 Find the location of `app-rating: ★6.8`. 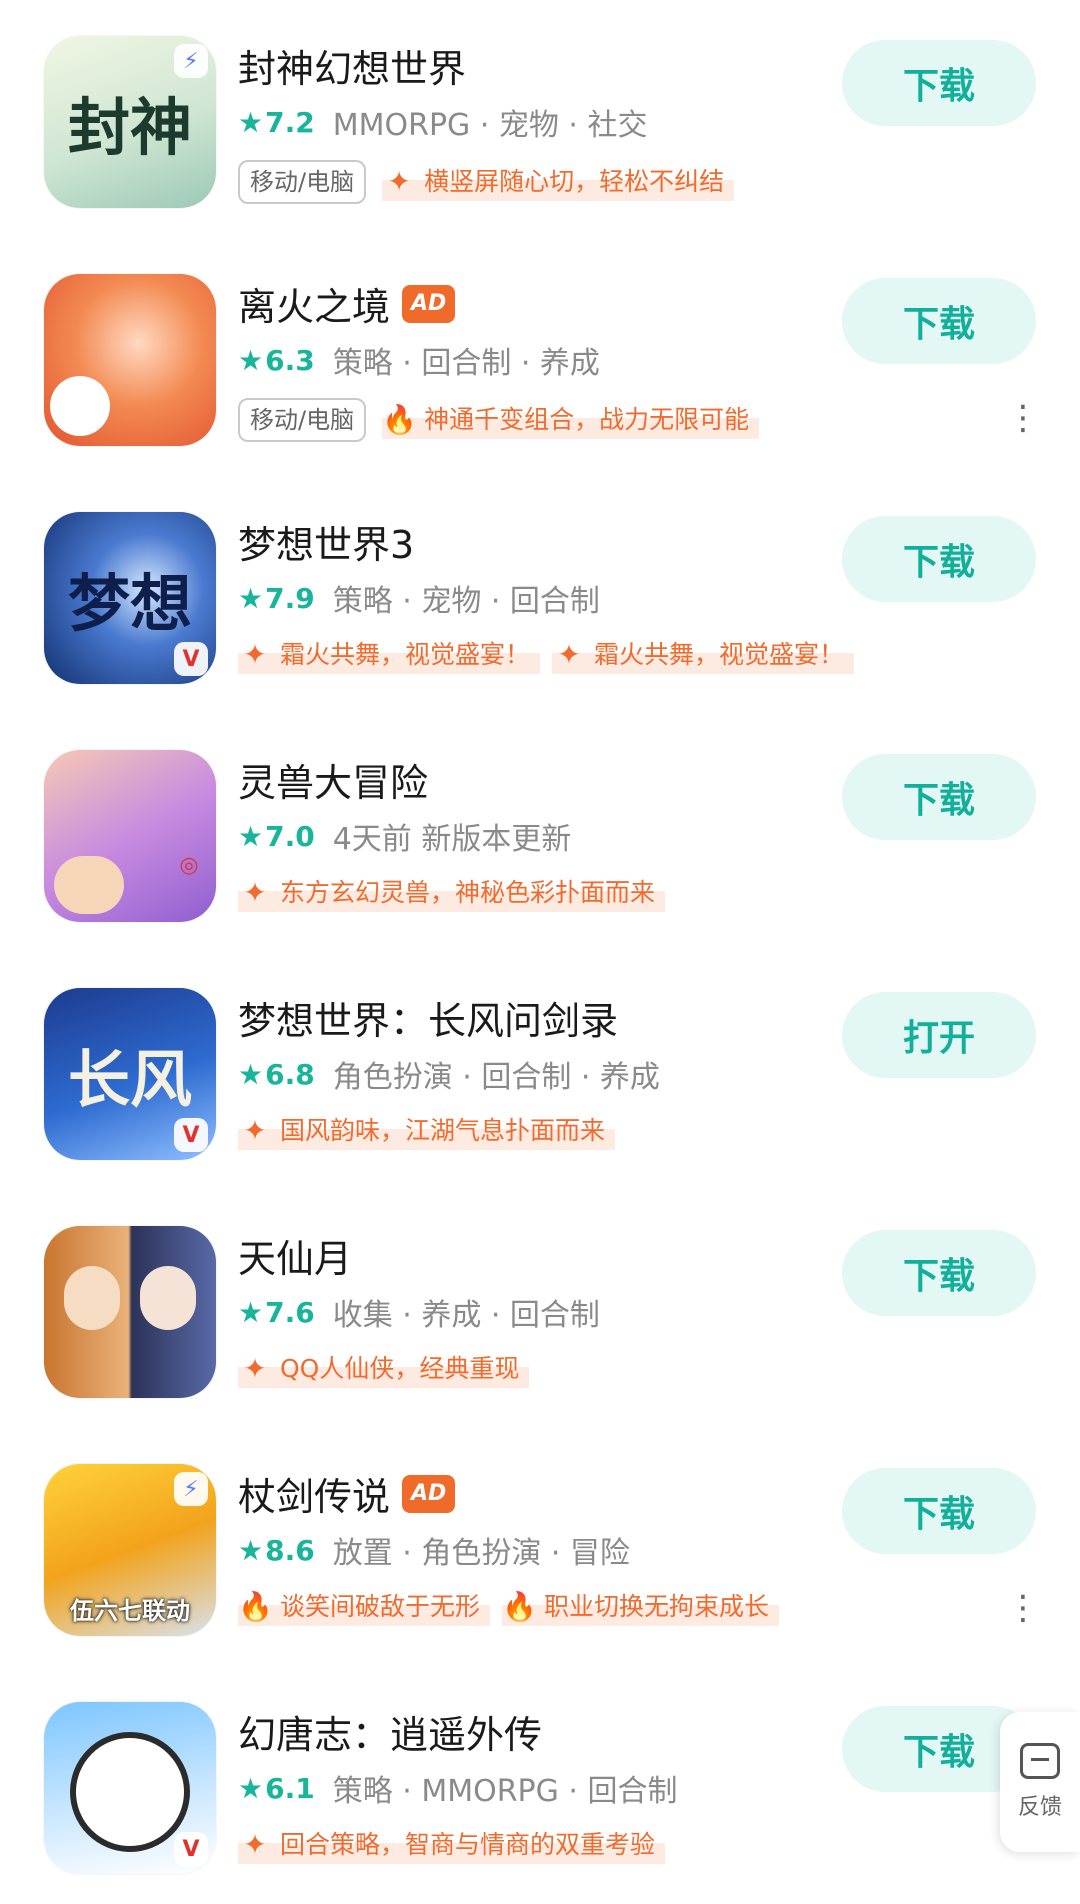

app-rating: ★6.8 is located at coordinates (276, 1074).